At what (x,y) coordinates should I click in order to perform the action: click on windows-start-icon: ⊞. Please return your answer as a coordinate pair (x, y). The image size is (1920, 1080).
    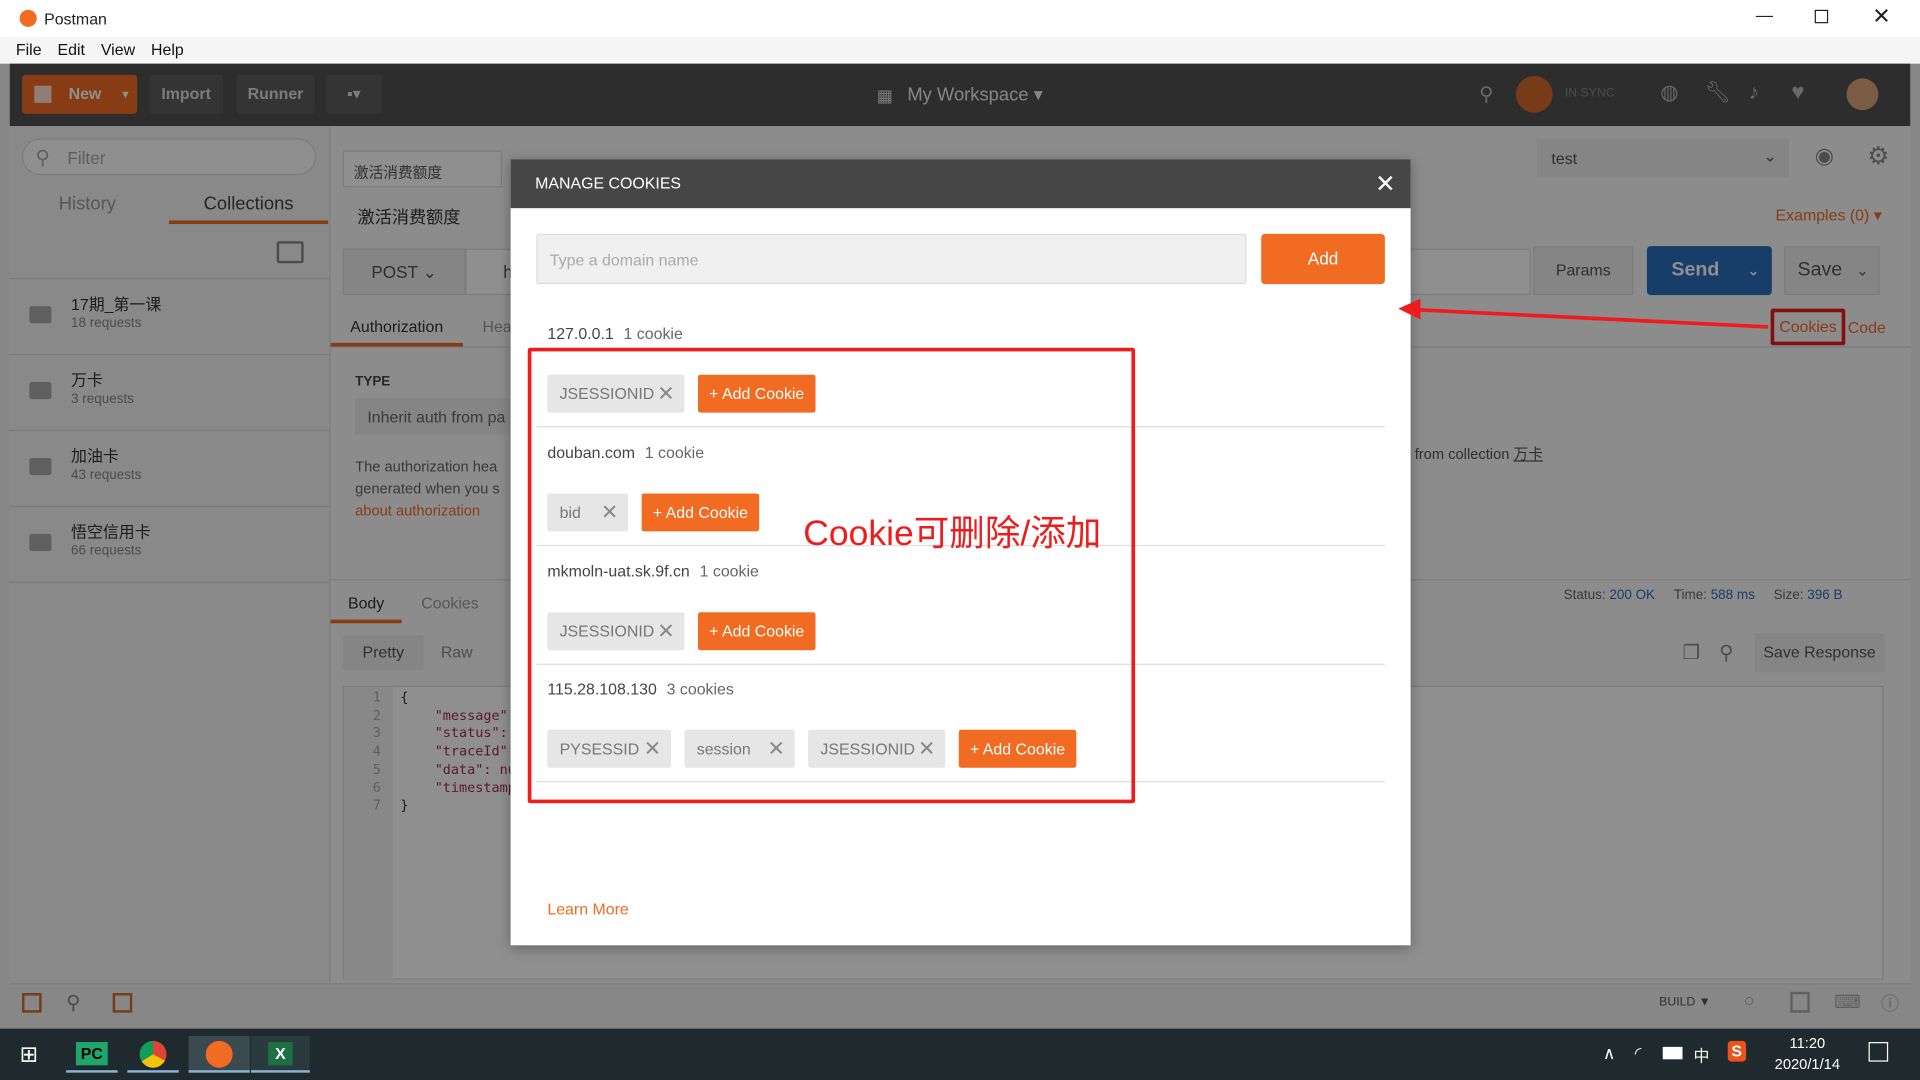
    Looking at the image, I should click on (29, 1055).